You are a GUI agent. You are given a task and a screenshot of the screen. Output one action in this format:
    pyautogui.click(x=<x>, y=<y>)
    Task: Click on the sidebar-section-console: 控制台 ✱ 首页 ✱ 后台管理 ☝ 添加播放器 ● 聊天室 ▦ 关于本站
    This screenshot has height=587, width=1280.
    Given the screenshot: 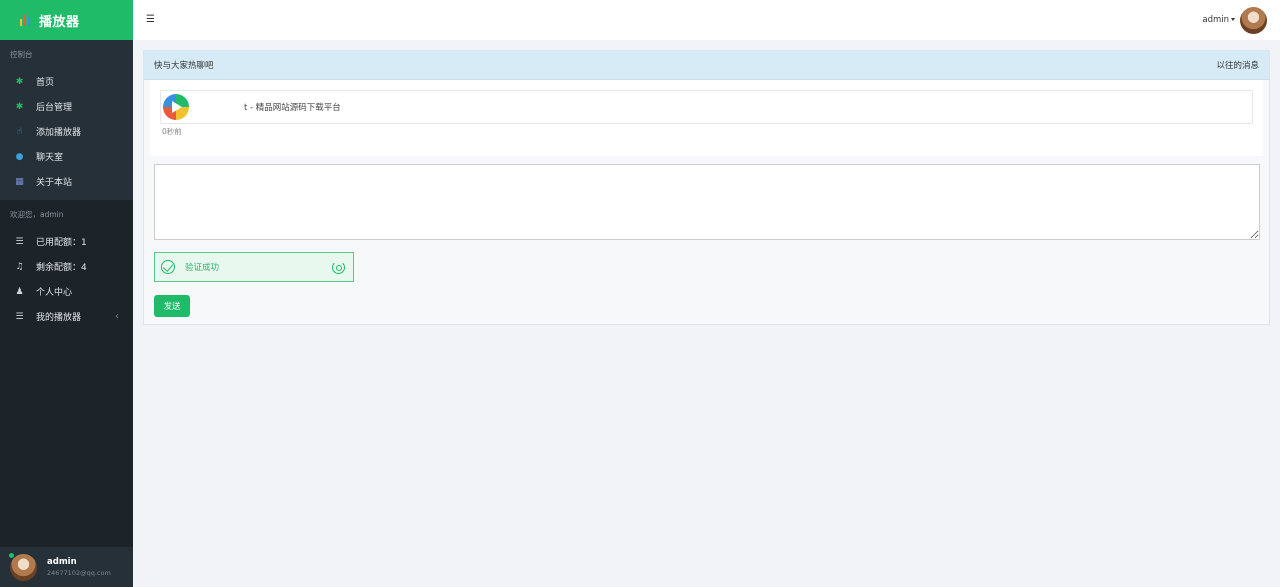 What is the action you would take?
    pyautogui.click(x=66, y=120)
    